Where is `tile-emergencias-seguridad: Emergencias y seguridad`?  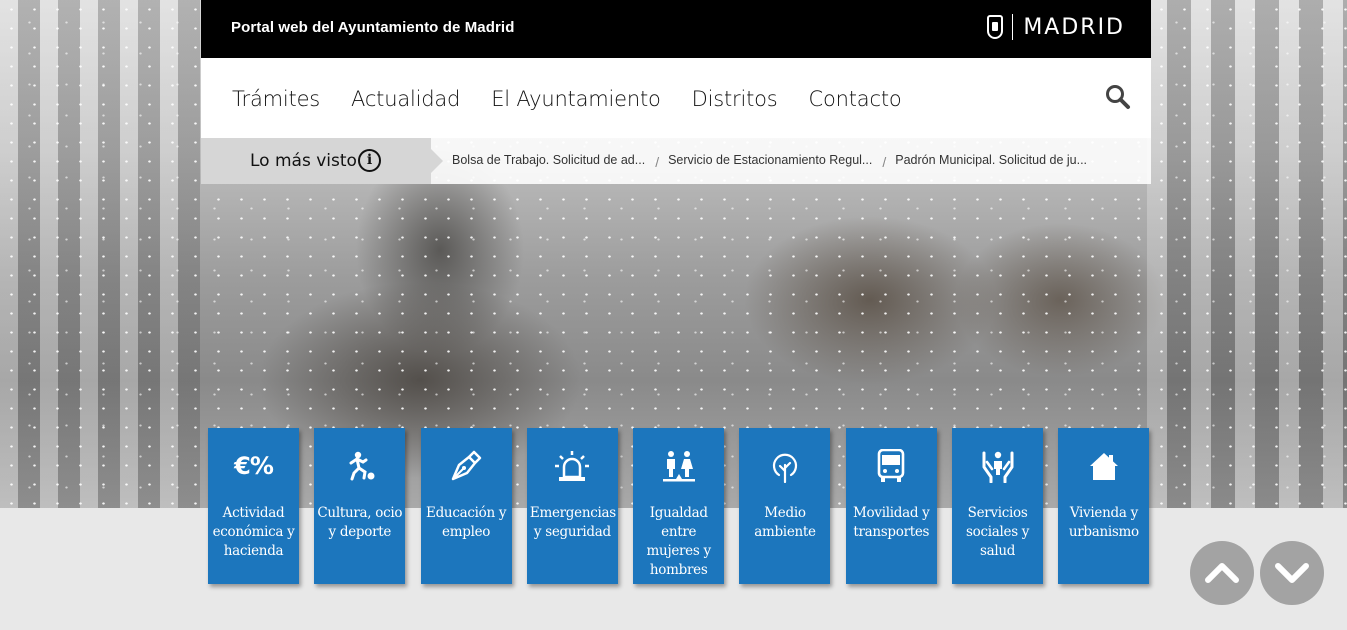
tile-emergencias-seguridad: Emergencias y seguridad is located at coordinates (572, 506).